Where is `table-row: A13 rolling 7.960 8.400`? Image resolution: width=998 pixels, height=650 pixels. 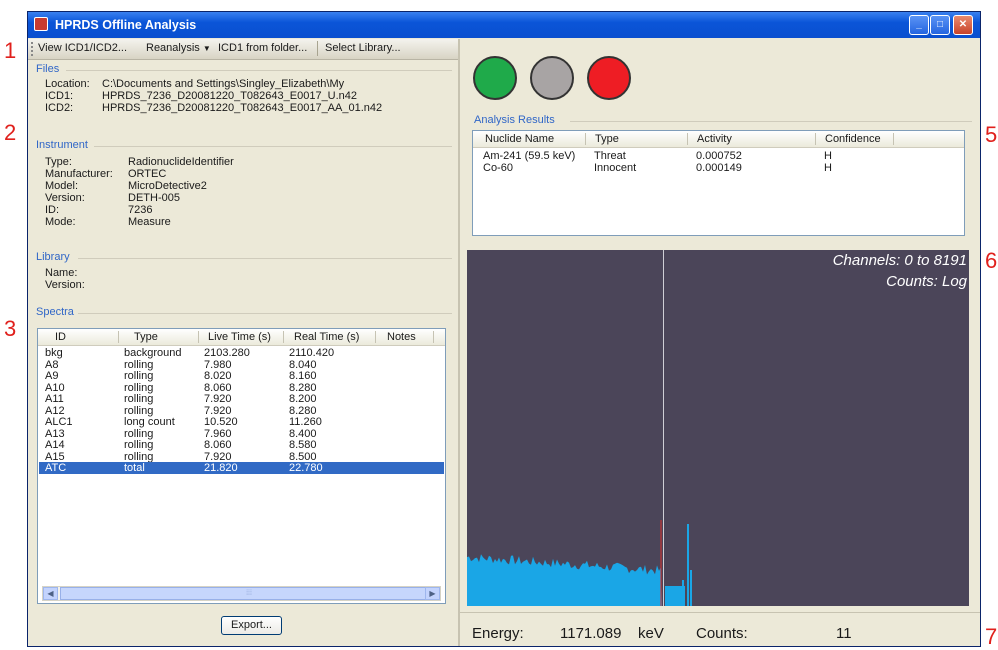
table-row: A13 rolling 7.960 8.400 is located at coordinates (241, 434).